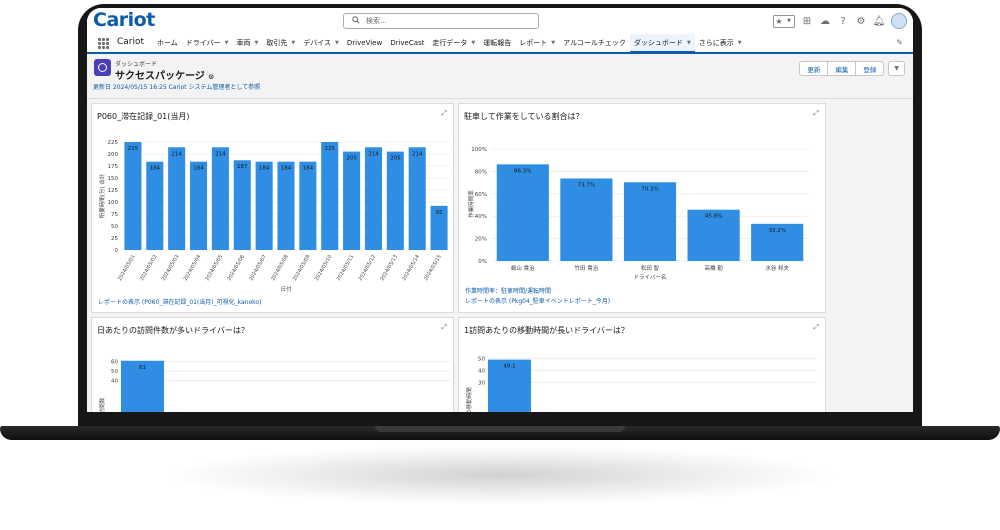 Image resolution: width=1000 pixels, height=530 pixels. What do you see at coordinates (114, 239) in the screenshot?
I see `y-tick-label: 25` at bounding box center [114, 239].